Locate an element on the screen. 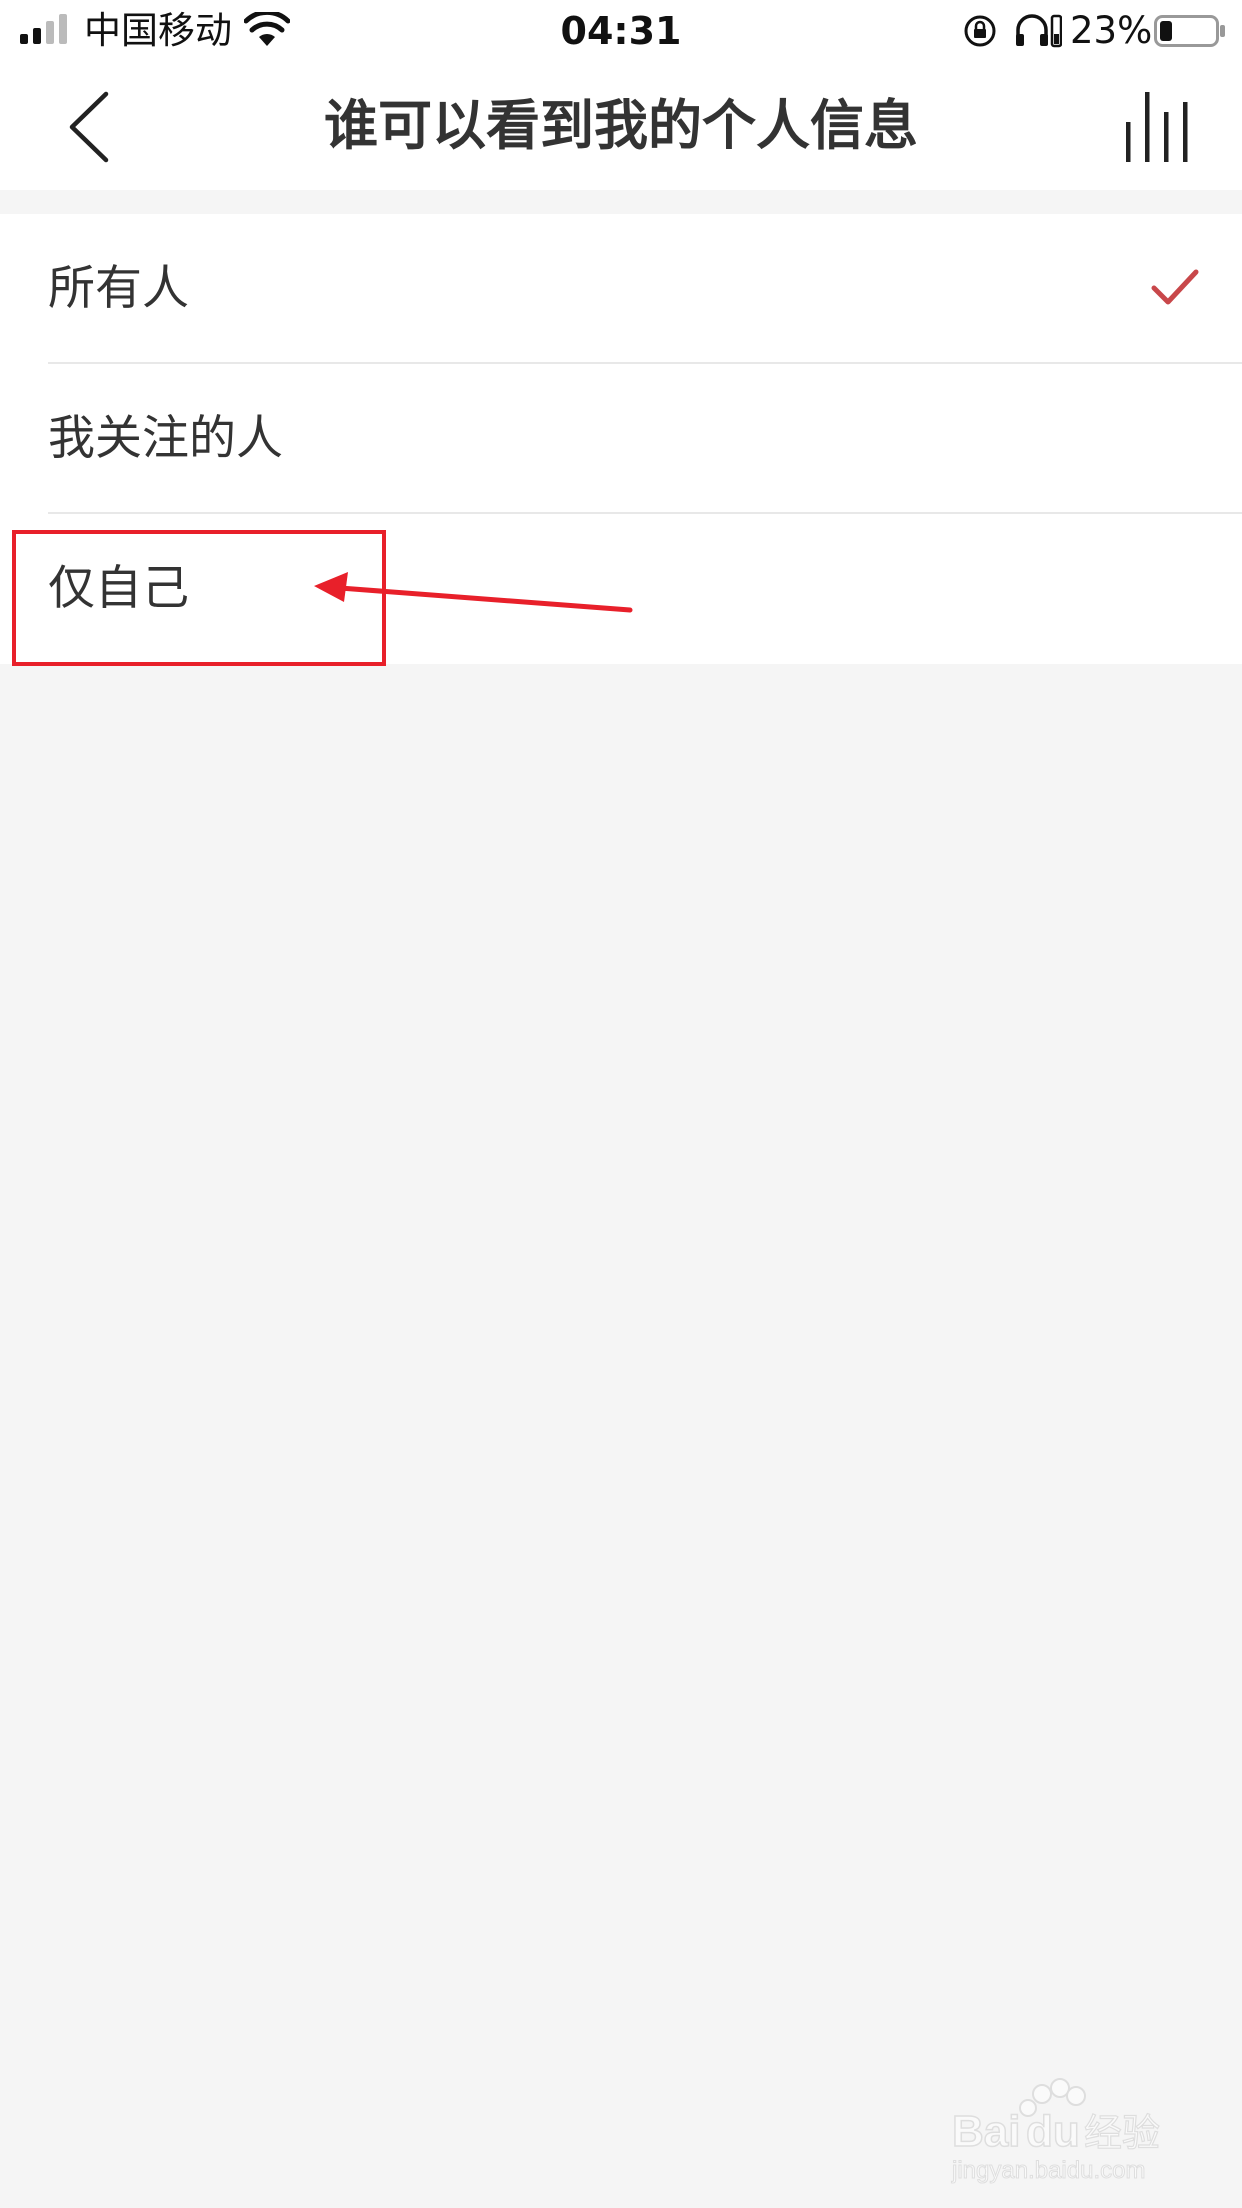 The width and height of the screenshot is (1242, 2208). status-bar: 中国移动 04:31 23% is located at coordinates (621, 31).